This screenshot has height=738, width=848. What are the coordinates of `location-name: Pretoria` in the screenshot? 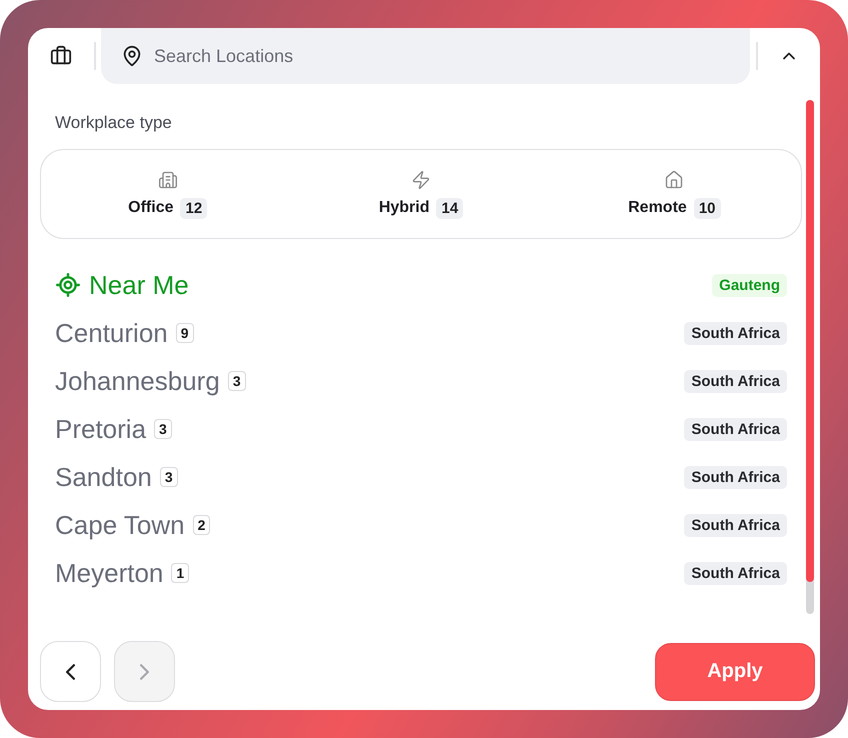 It's located at (100, 429).